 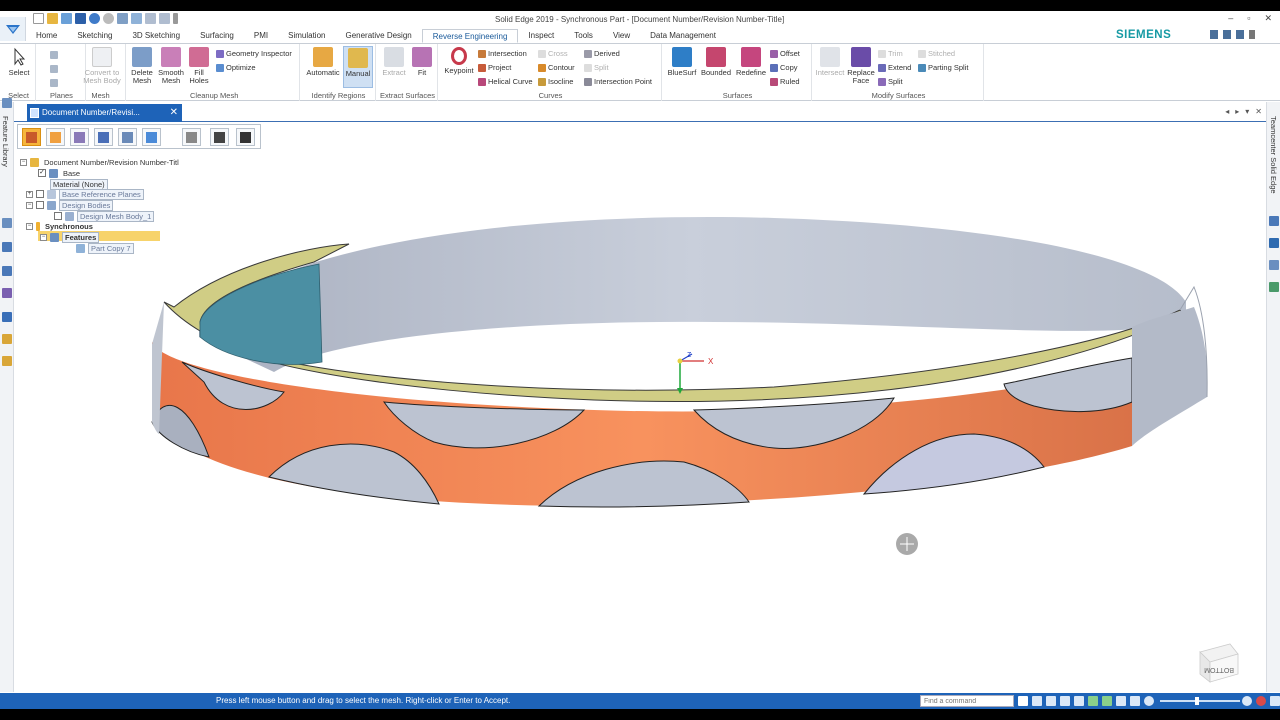 I want to click on replace-face-button: Replace Face, so click(x=861, y=66).